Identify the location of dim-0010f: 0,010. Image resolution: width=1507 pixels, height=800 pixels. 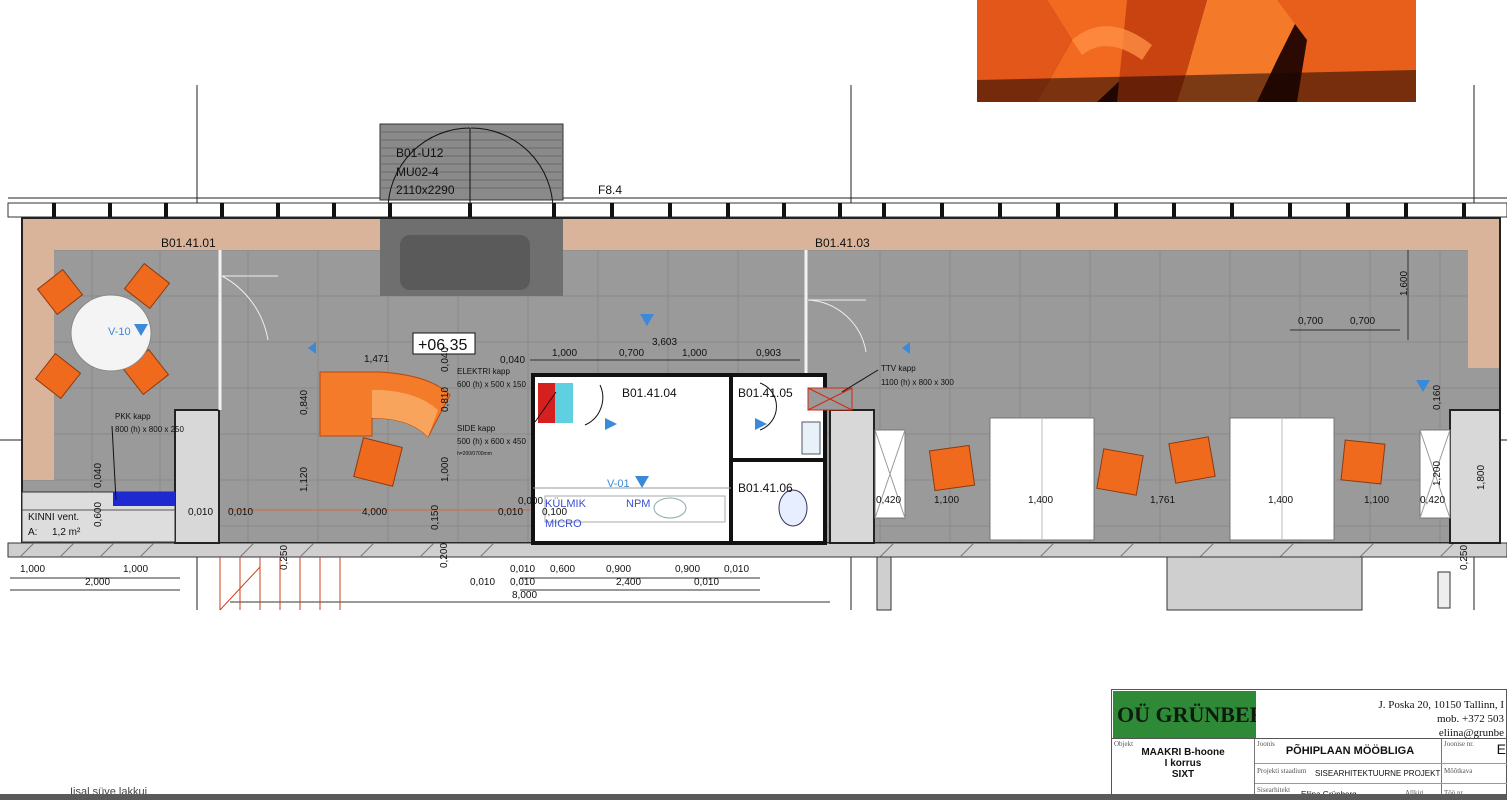
(522, 582).